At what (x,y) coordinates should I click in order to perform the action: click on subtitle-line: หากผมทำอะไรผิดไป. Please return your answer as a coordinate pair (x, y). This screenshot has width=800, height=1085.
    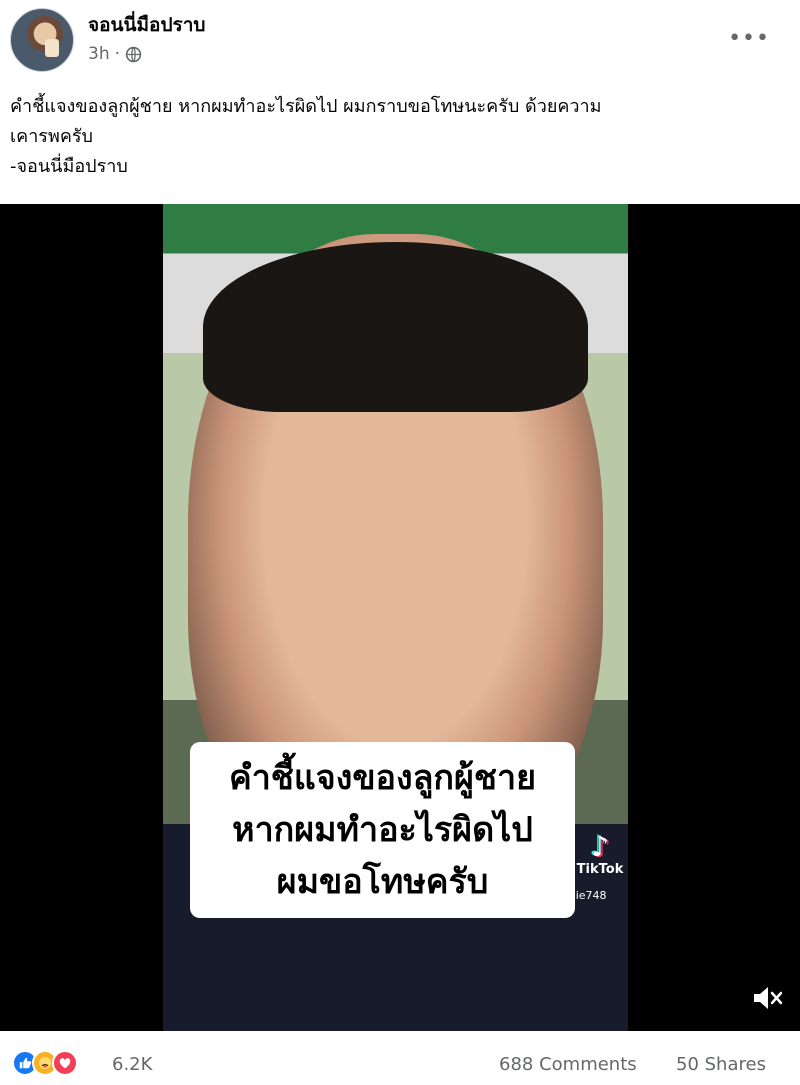
    Looking at the image, I should click on (382, 830).